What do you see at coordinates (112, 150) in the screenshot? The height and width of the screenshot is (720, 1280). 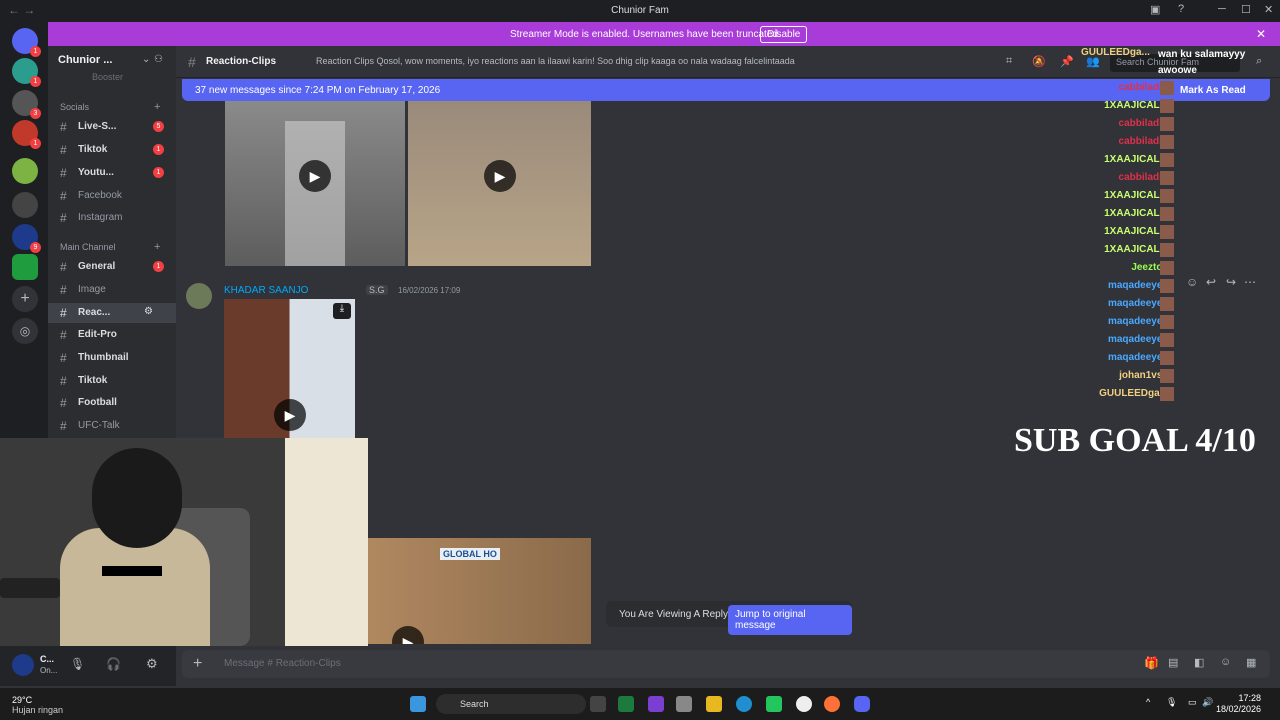 I see `channel-tiktok: # Tiktok 1` at bounding box center [112, 150].